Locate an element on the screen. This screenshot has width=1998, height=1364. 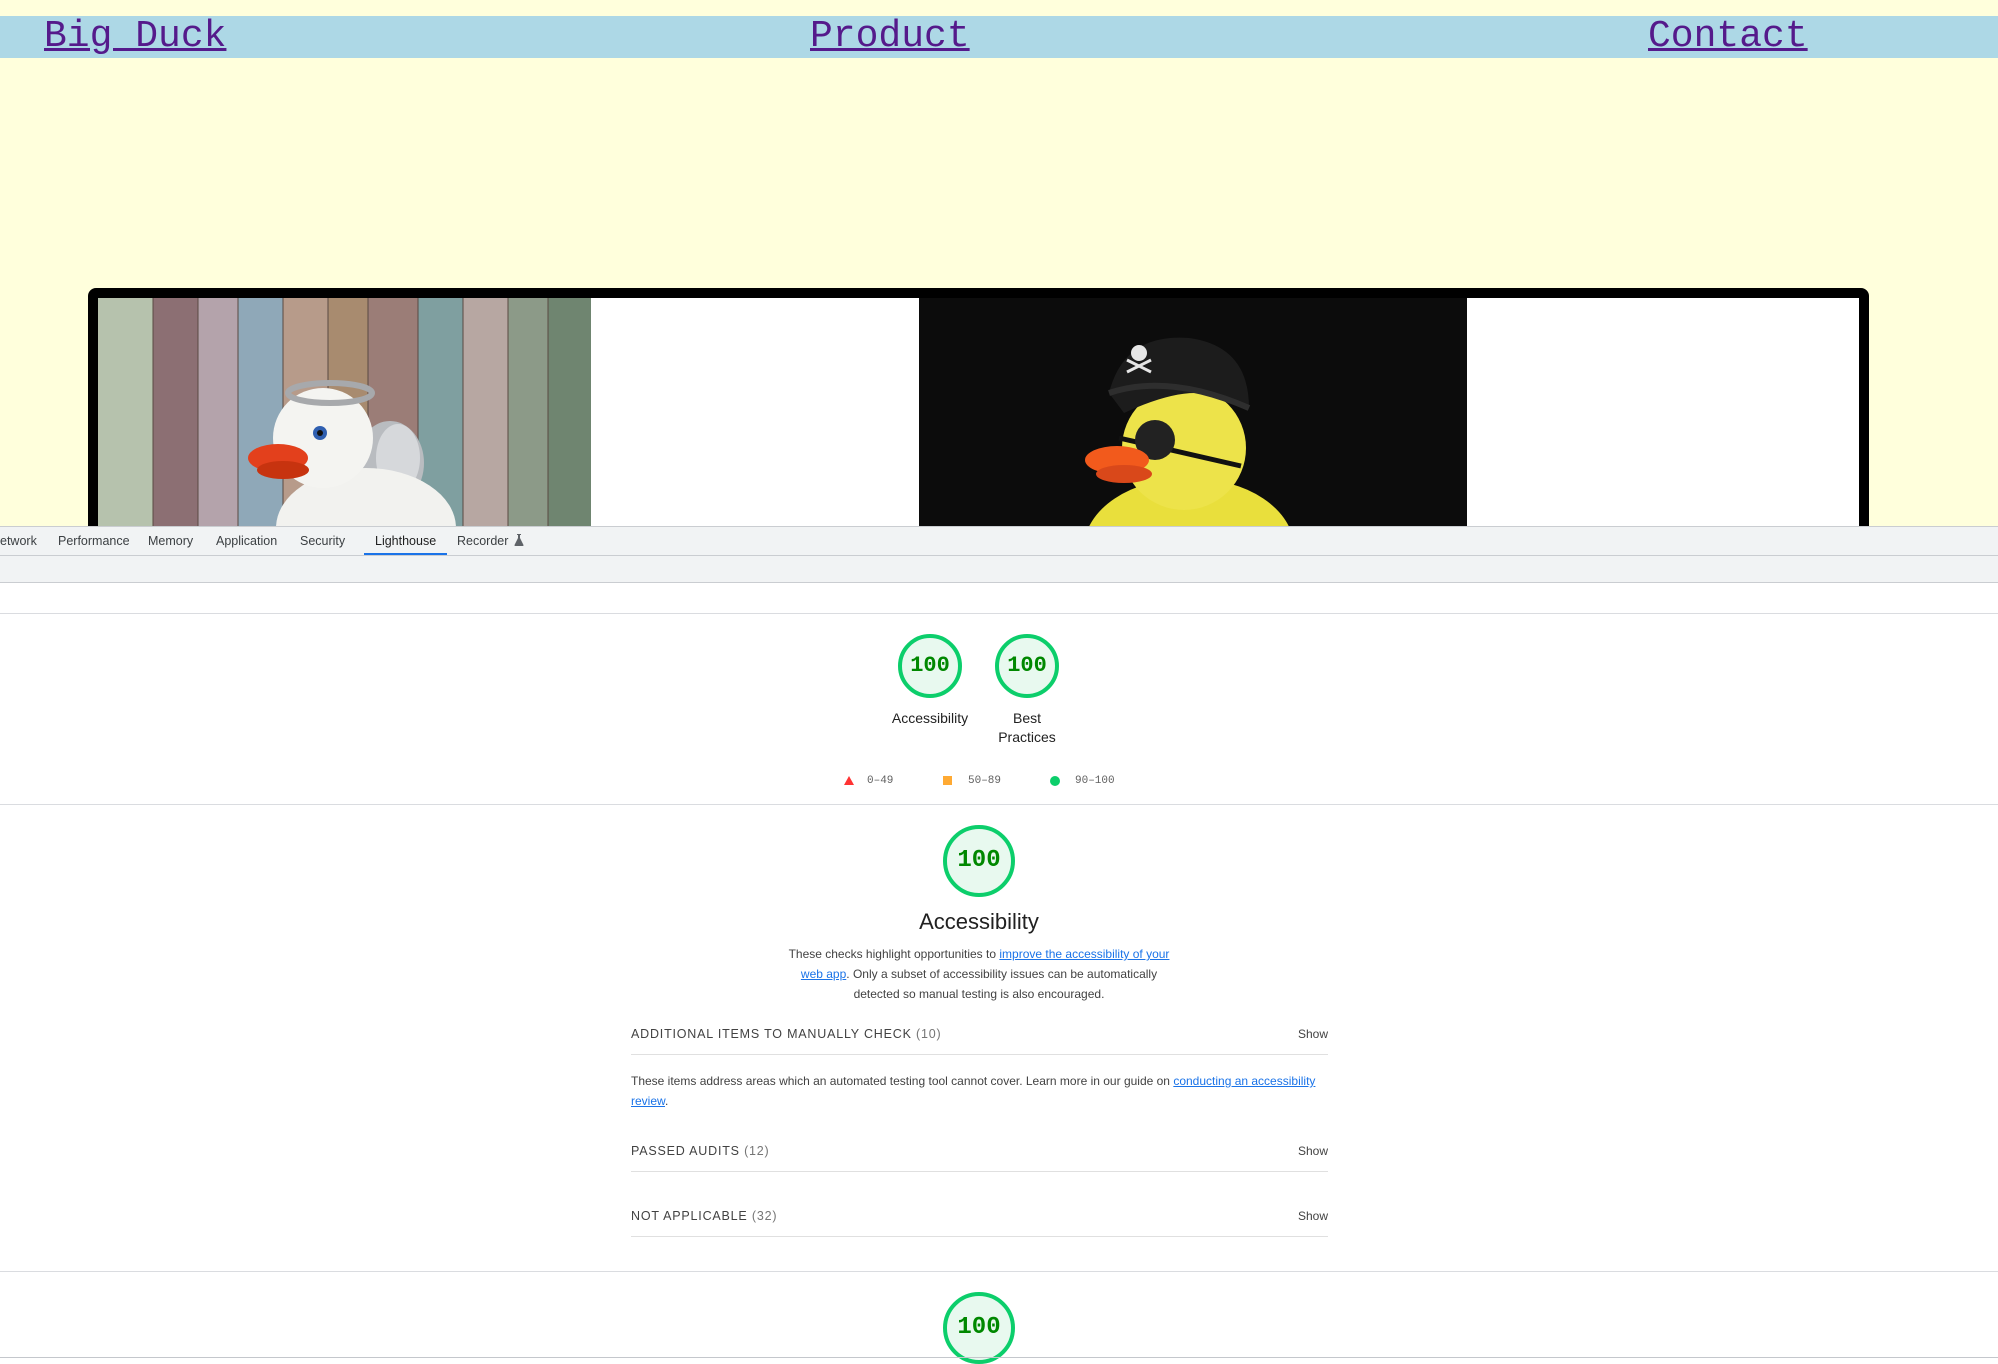
lighthouse-toolbar is located at coordinates (999, 569).